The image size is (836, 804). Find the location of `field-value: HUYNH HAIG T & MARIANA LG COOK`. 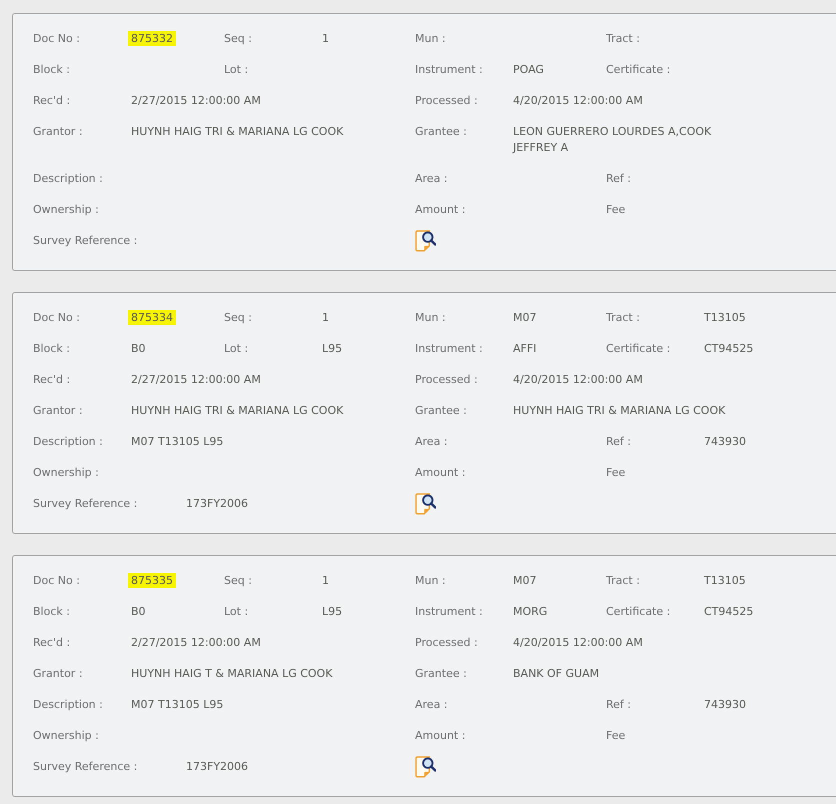

field-value: HUYNH HAIG T & MARIANA LG COOK is located at coordinates (231, 674).